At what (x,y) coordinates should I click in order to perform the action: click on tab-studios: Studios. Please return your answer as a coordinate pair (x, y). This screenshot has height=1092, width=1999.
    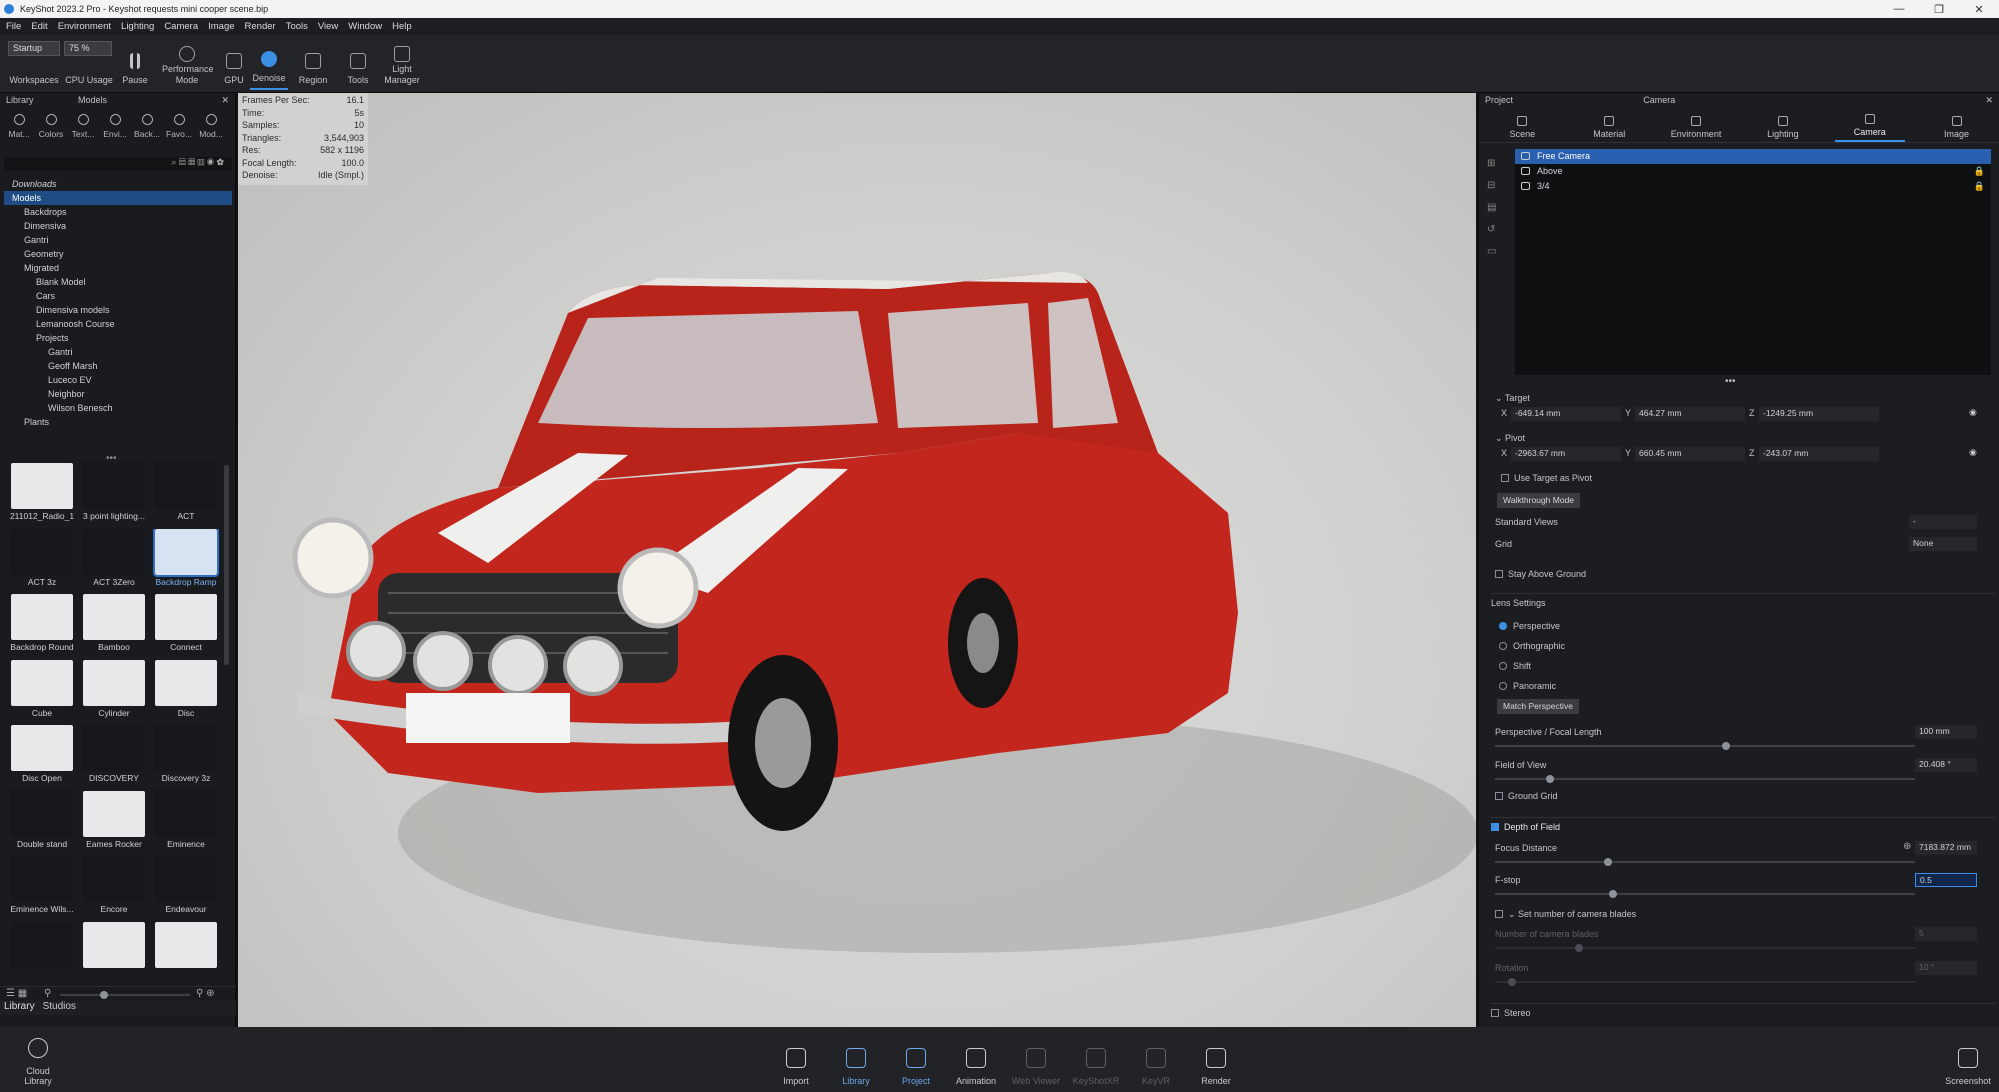
    Looking at the image, I should click on (59, 1008).